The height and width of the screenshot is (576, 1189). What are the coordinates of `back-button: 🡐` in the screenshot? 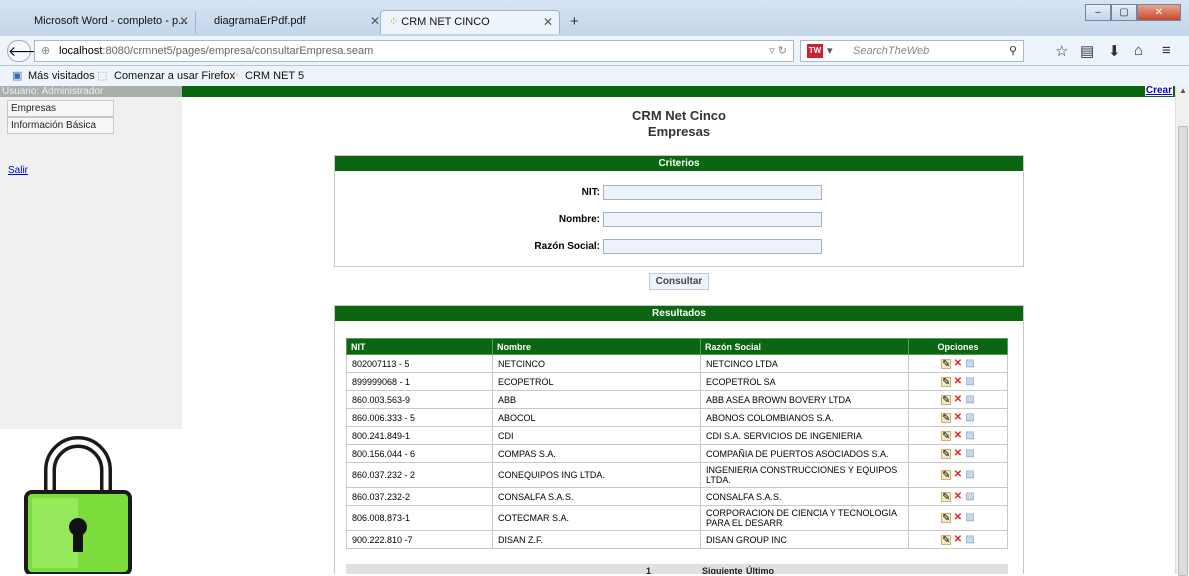 It's located at (26, 51).